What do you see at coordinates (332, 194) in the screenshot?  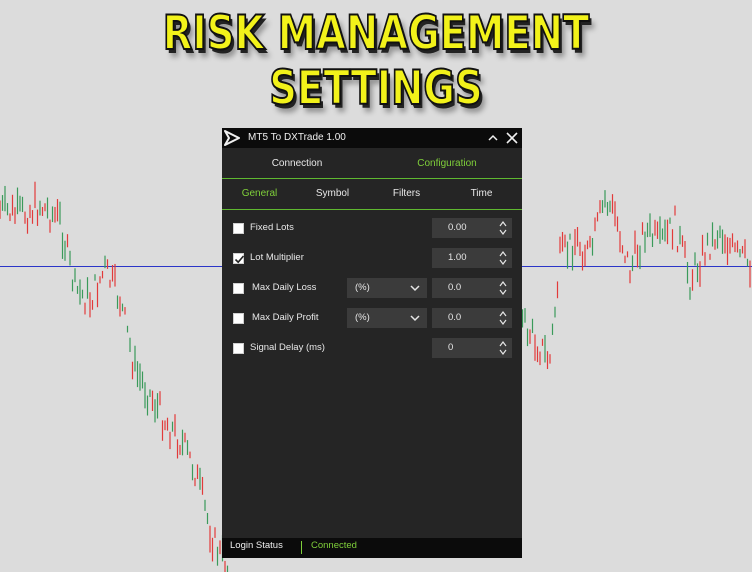 I see `subtab-symbol: Symbol` at bounding box center [332, 194].